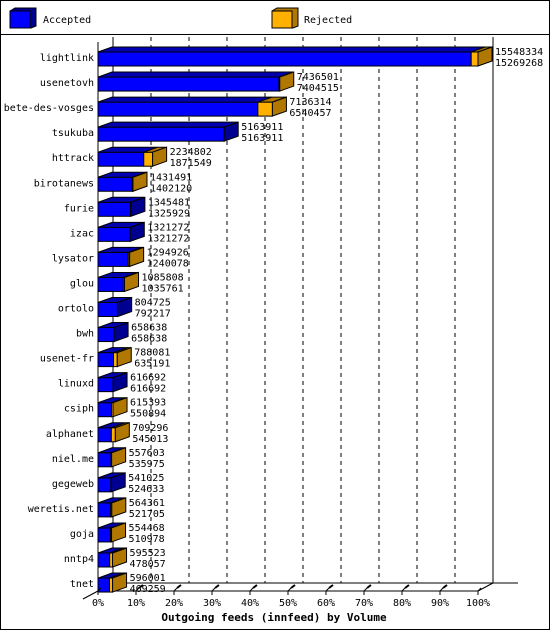 This screenshot has width=550, height=630. What do you see at coordinates (440, 603) in the screenshot?
I see `tick-label-90: 90%` at bounding box center [440, 603].